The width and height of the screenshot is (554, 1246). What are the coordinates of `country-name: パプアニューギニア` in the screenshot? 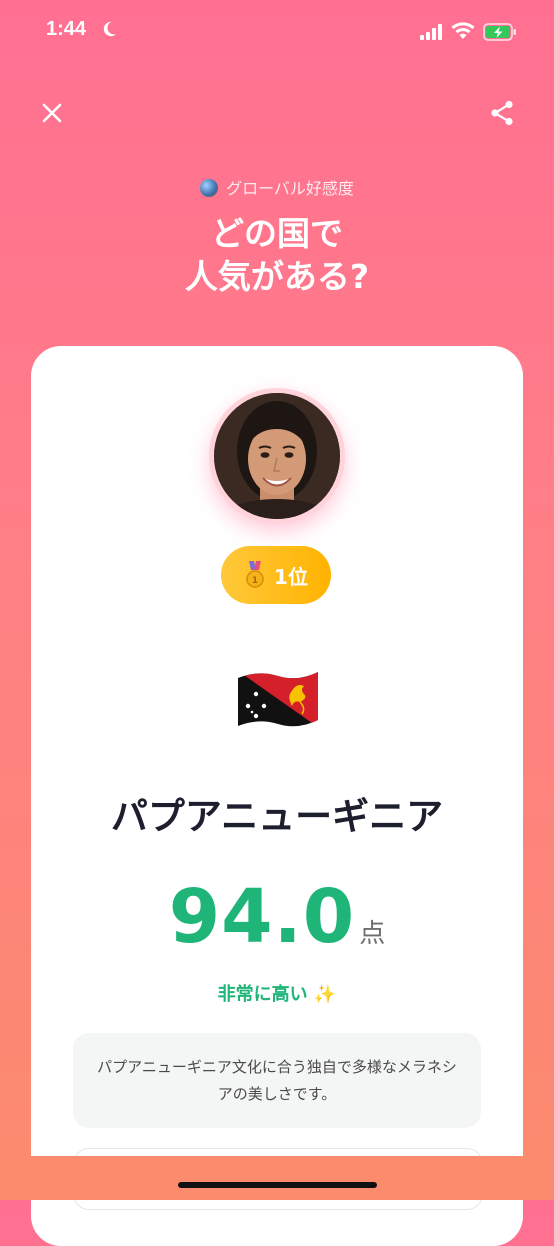 It's located at (277, 816).